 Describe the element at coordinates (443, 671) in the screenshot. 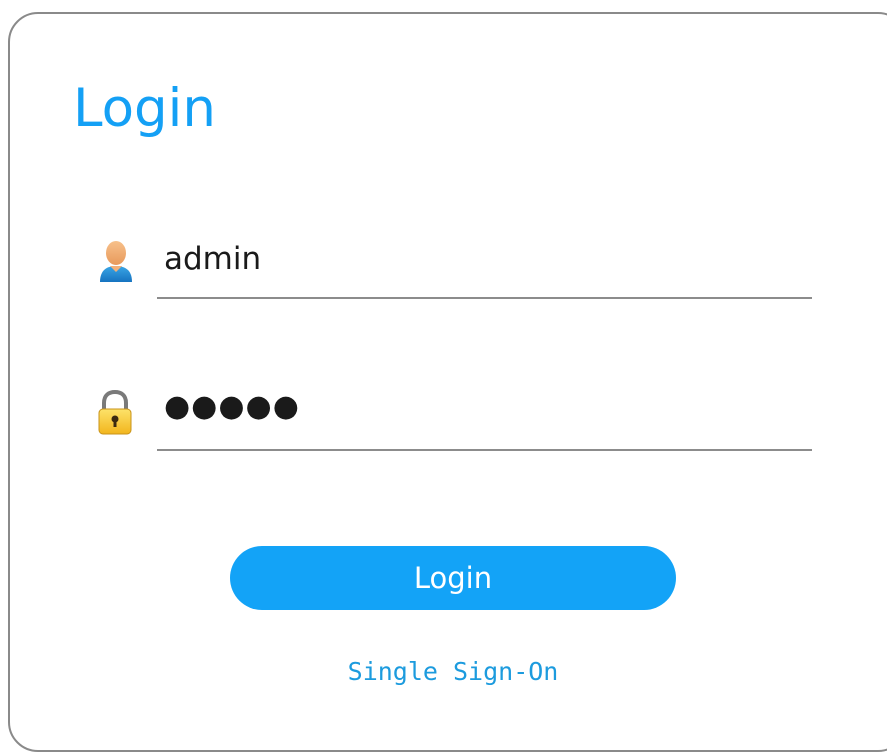

I see `single-sign-on-link: Single Sign-On` at that location.